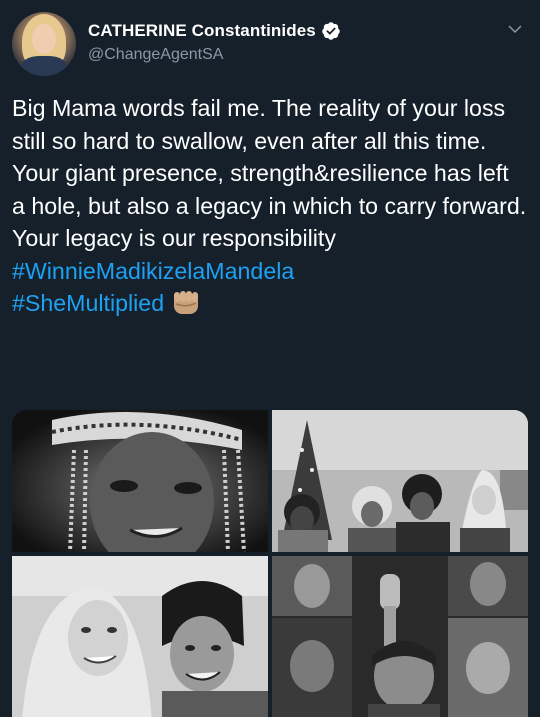 The image size is (540, 717). I want to click on avatar, so click(44, 44).